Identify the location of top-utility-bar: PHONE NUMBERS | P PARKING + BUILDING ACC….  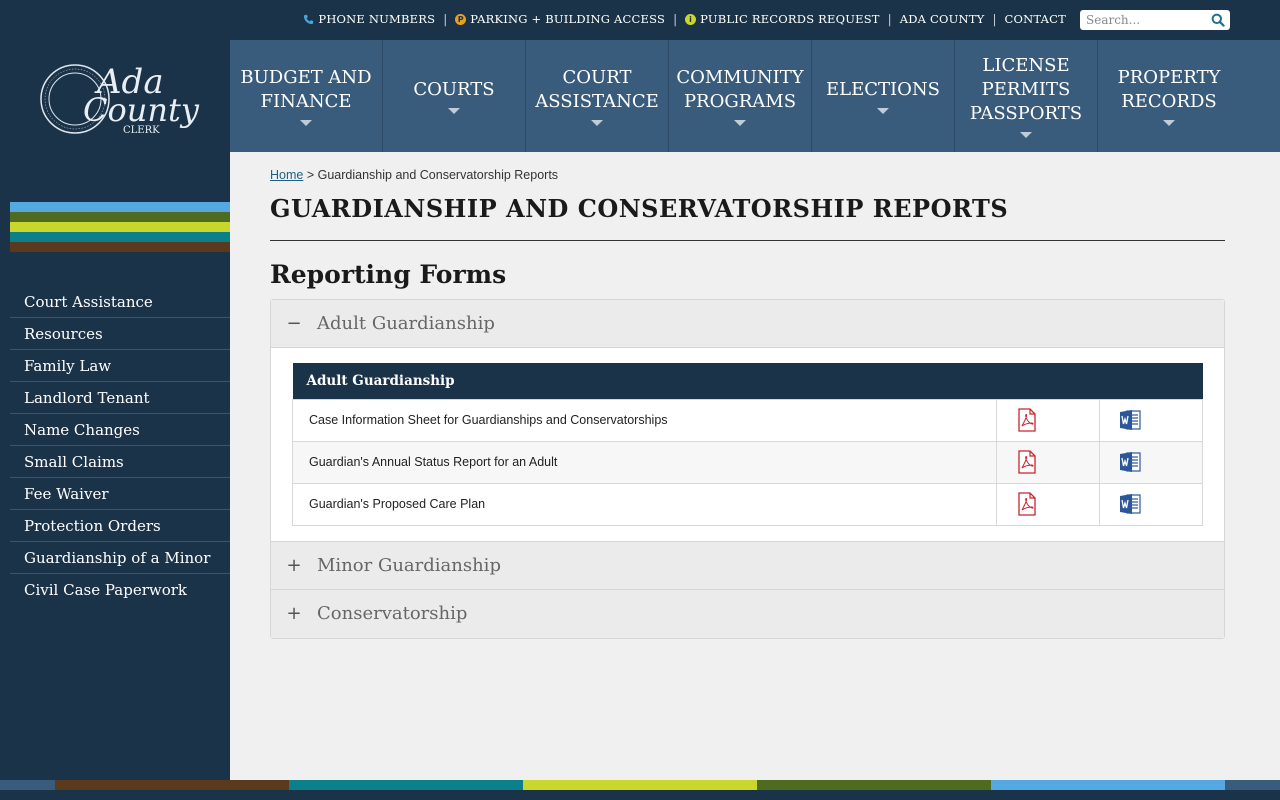
(640, 20).